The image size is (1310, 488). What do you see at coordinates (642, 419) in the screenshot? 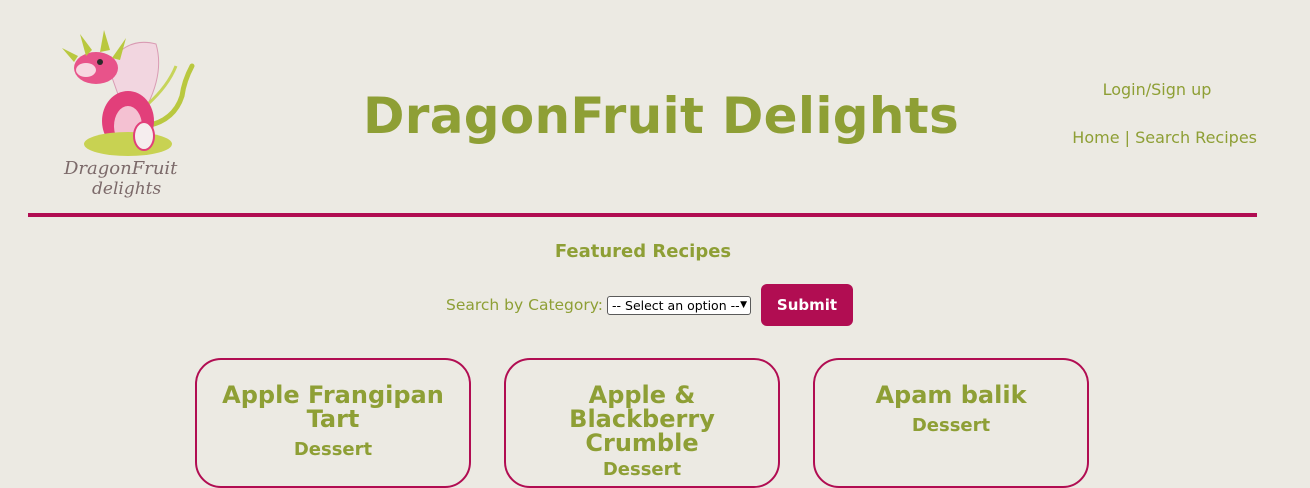
I see `recipe-name: Apple & Blackberry Crumble` at bounding box center [642, 419].